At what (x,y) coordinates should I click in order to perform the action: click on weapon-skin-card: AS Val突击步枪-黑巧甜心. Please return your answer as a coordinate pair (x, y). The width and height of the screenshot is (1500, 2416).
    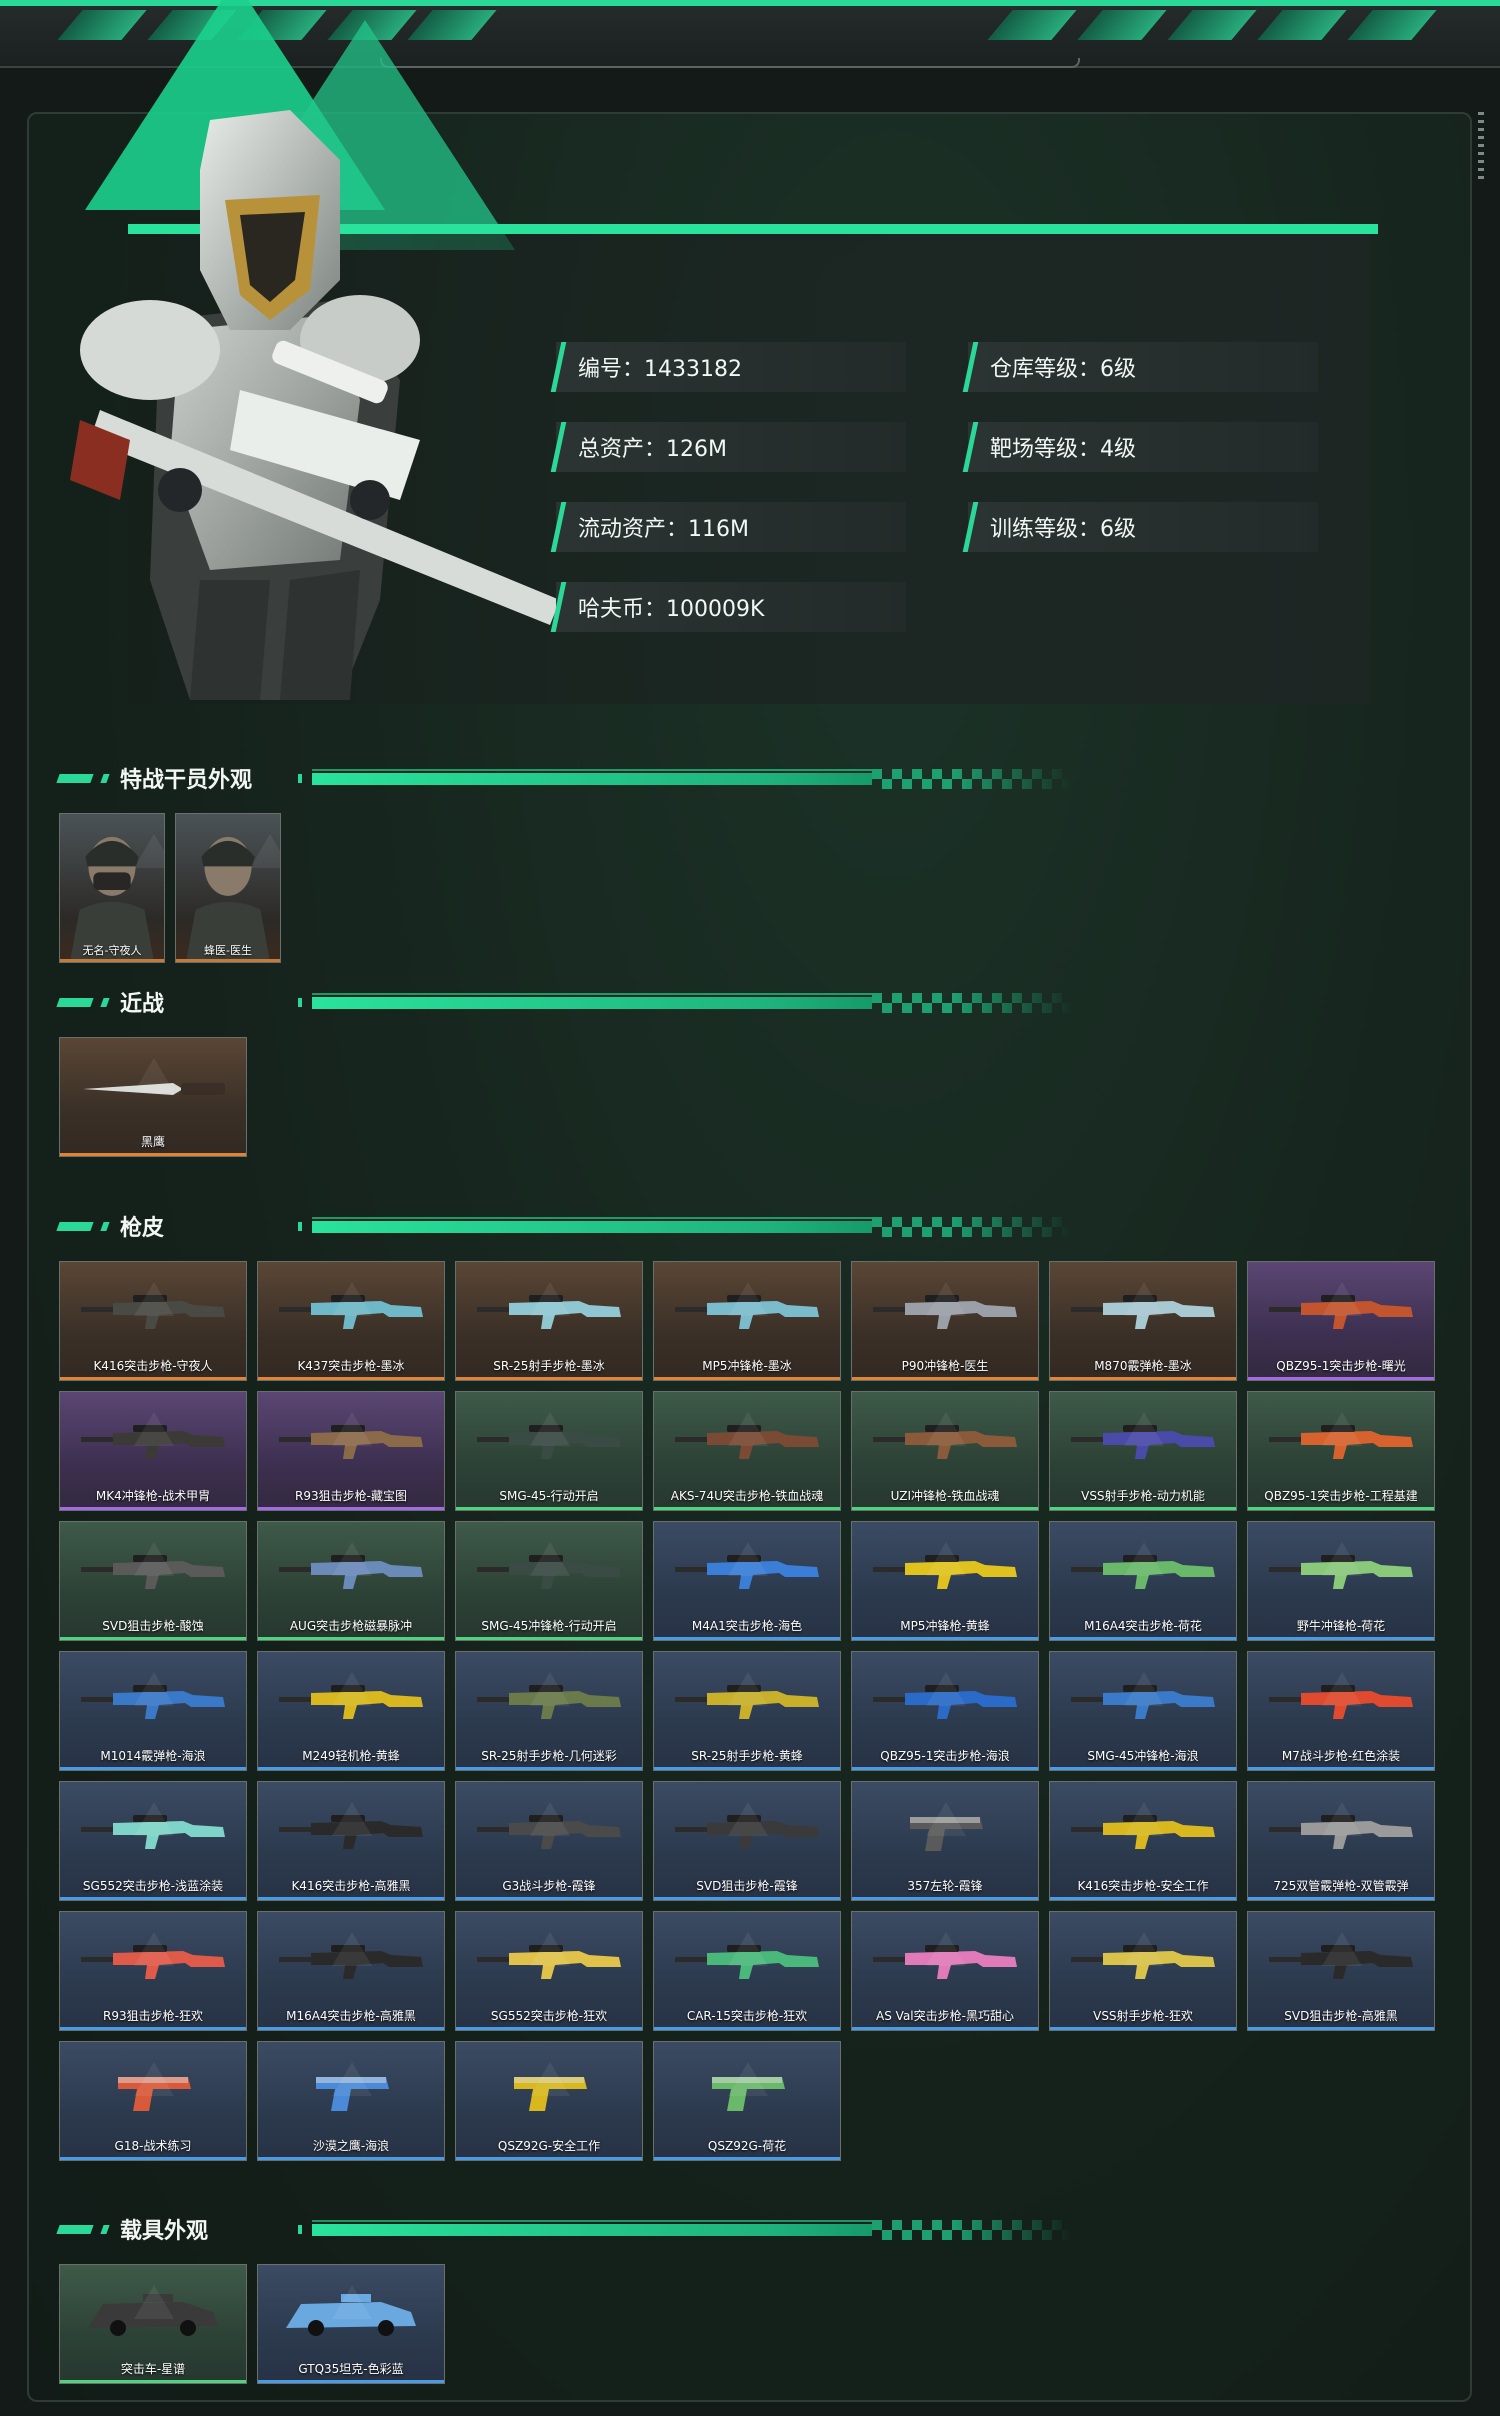
    Looking at the image, I should click on (945, 1971).